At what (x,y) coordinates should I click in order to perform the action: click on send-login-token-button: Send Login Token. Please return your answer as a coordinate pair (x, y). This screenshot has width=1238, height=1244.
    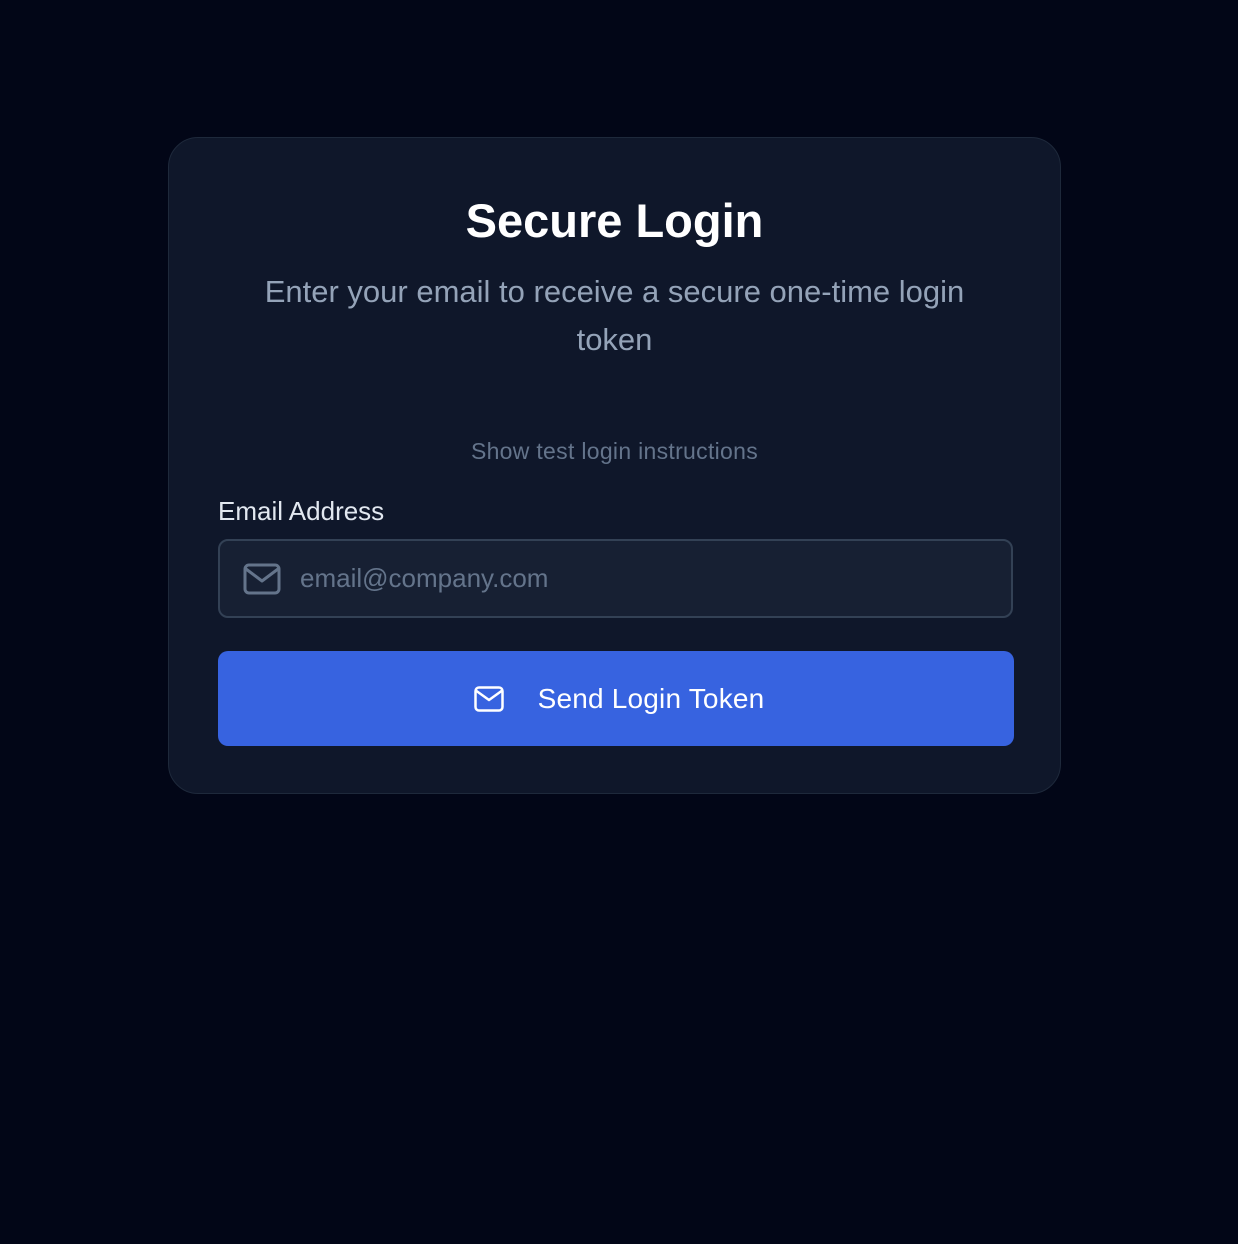
    Looking at the image, I should click on (616, 698).